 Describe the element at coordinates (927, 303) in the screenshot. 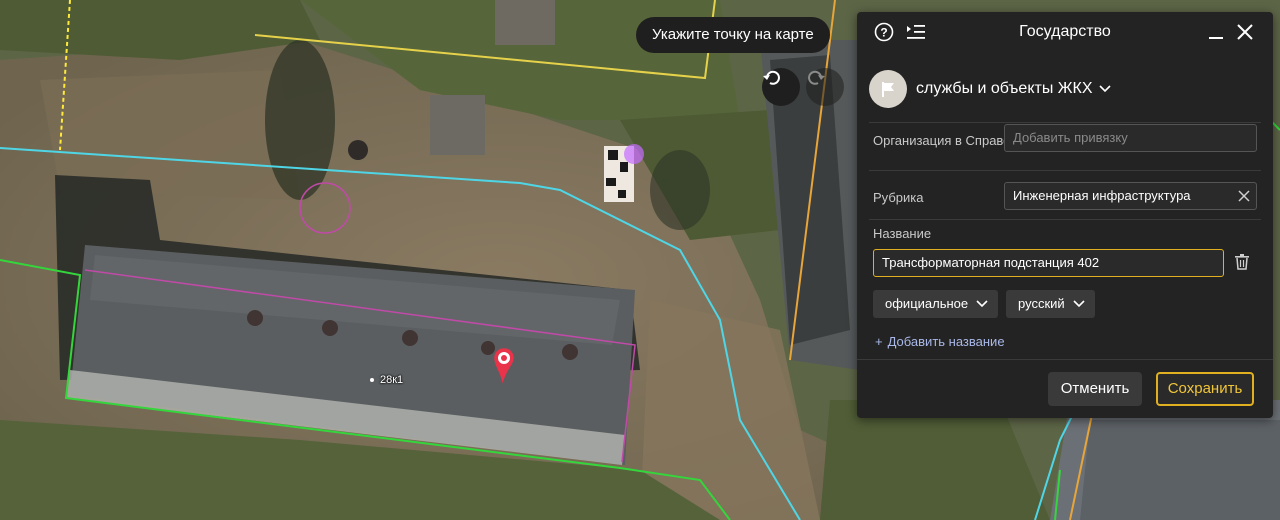

I see `name-type-value: официальное` at that location.